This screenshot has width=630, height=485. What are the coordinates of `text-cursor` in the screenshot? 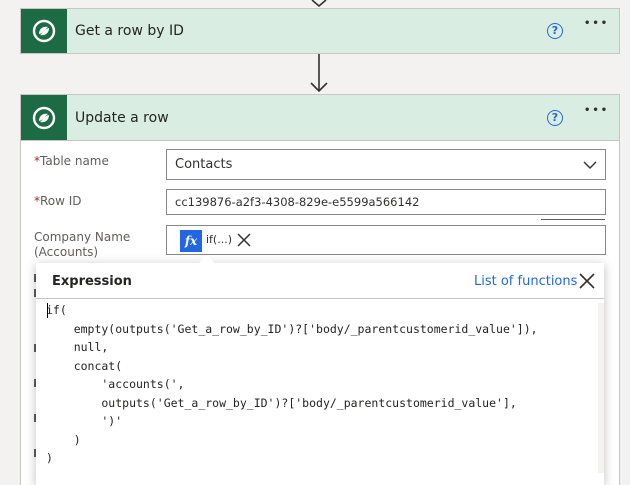 It's located at (47, 310).